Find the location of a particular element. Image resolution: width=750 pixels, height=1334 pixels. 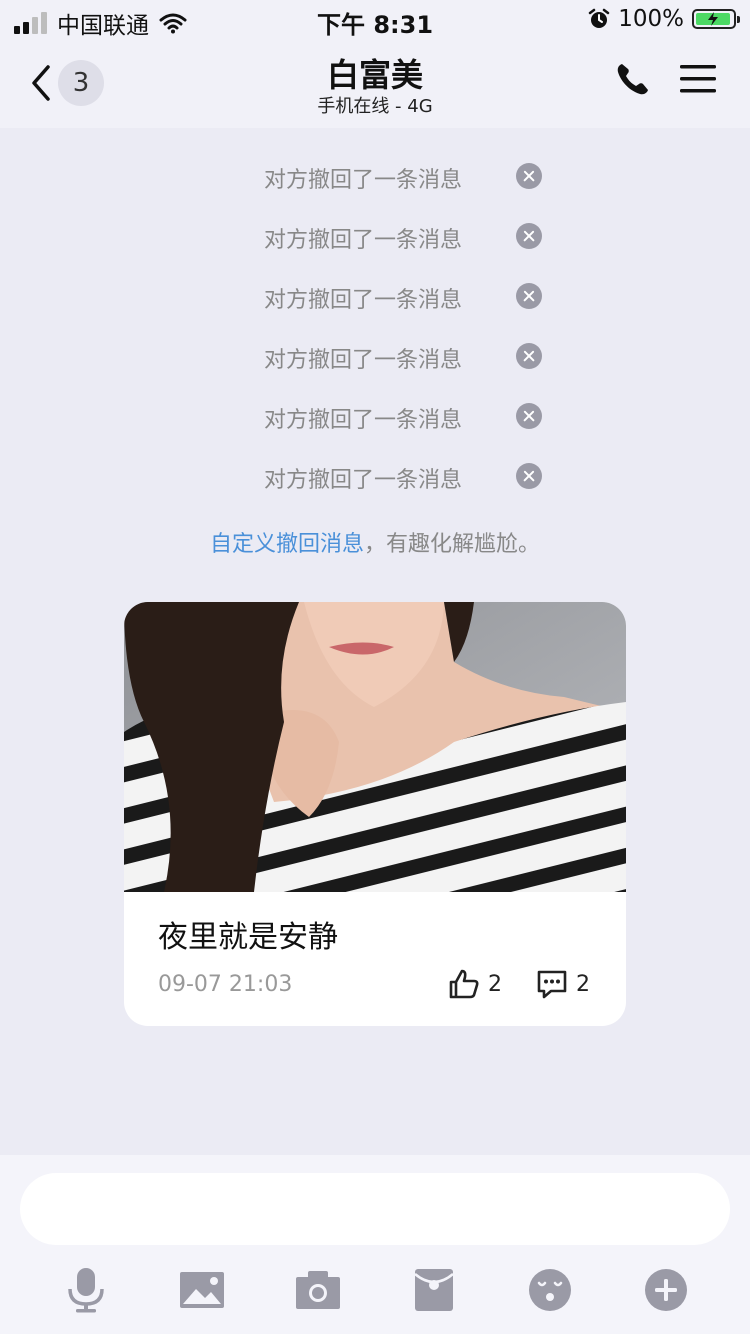

more-button is located at coordinates (666, 1290).